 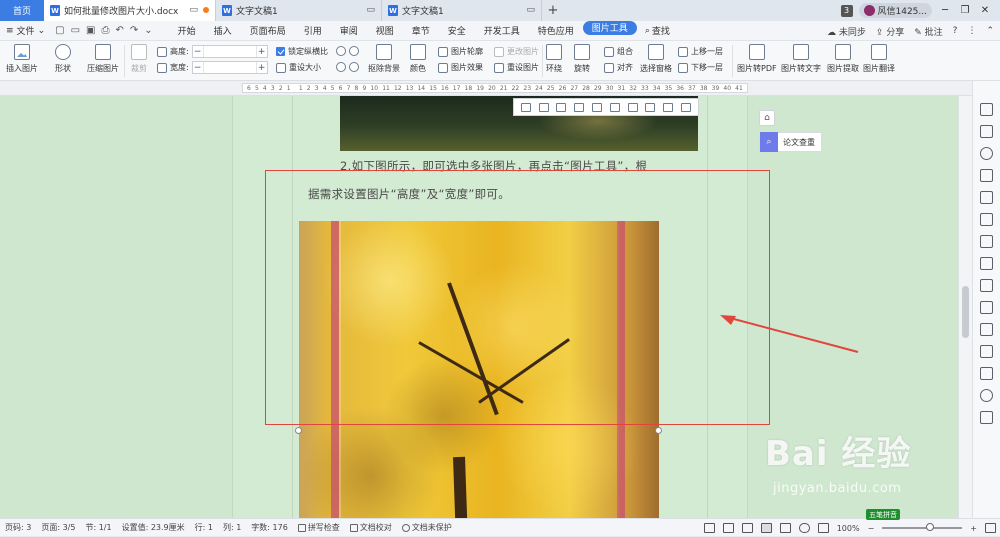 What do you see at coordinates (986, 395) in the screenshot?
I see `help-circle-icon` at bounding box center [986, 395].